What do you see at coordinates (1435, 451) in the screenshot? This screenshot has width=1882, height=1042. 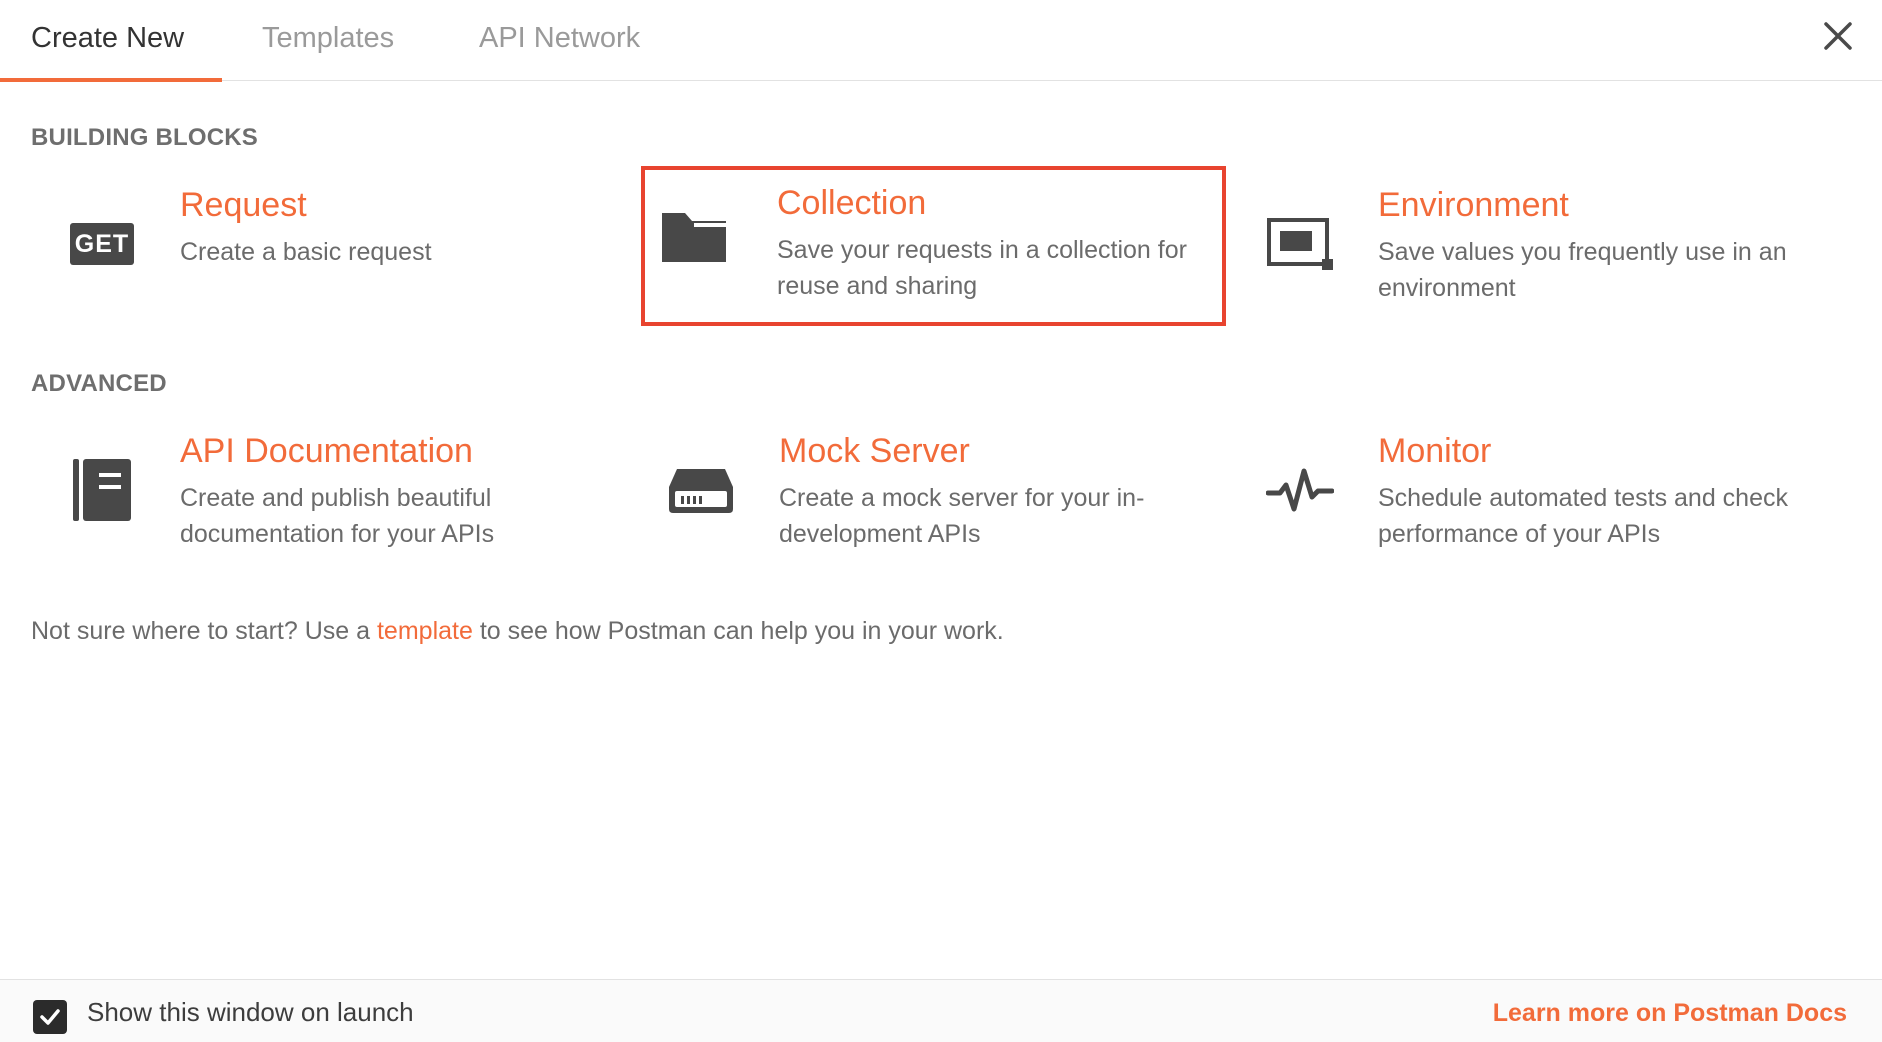 I see `card-title: Monitor` at bounding box center [1435, 451].